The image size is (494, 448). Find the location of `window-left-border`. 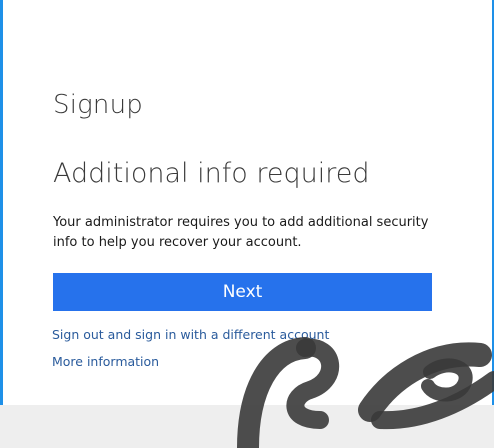

window-left-border is located at coordinates (1, 224).